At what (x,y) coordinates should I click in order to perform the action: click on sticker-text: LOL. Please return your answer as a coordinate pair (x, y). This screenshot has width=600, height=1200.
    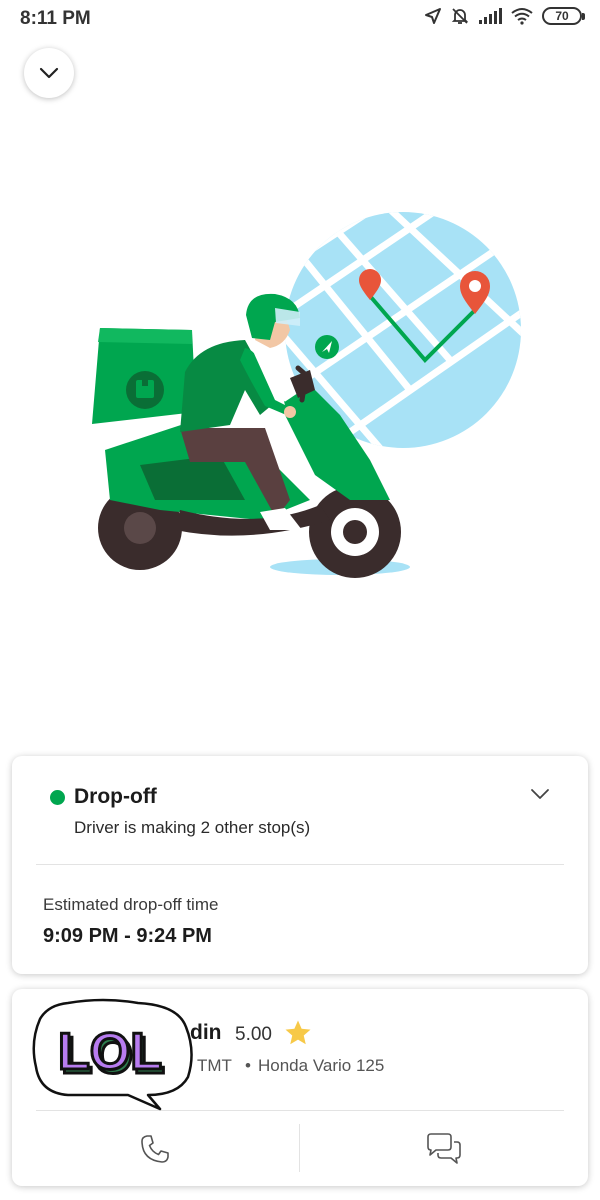
    Looking at the image, I should click on (110, 1052).